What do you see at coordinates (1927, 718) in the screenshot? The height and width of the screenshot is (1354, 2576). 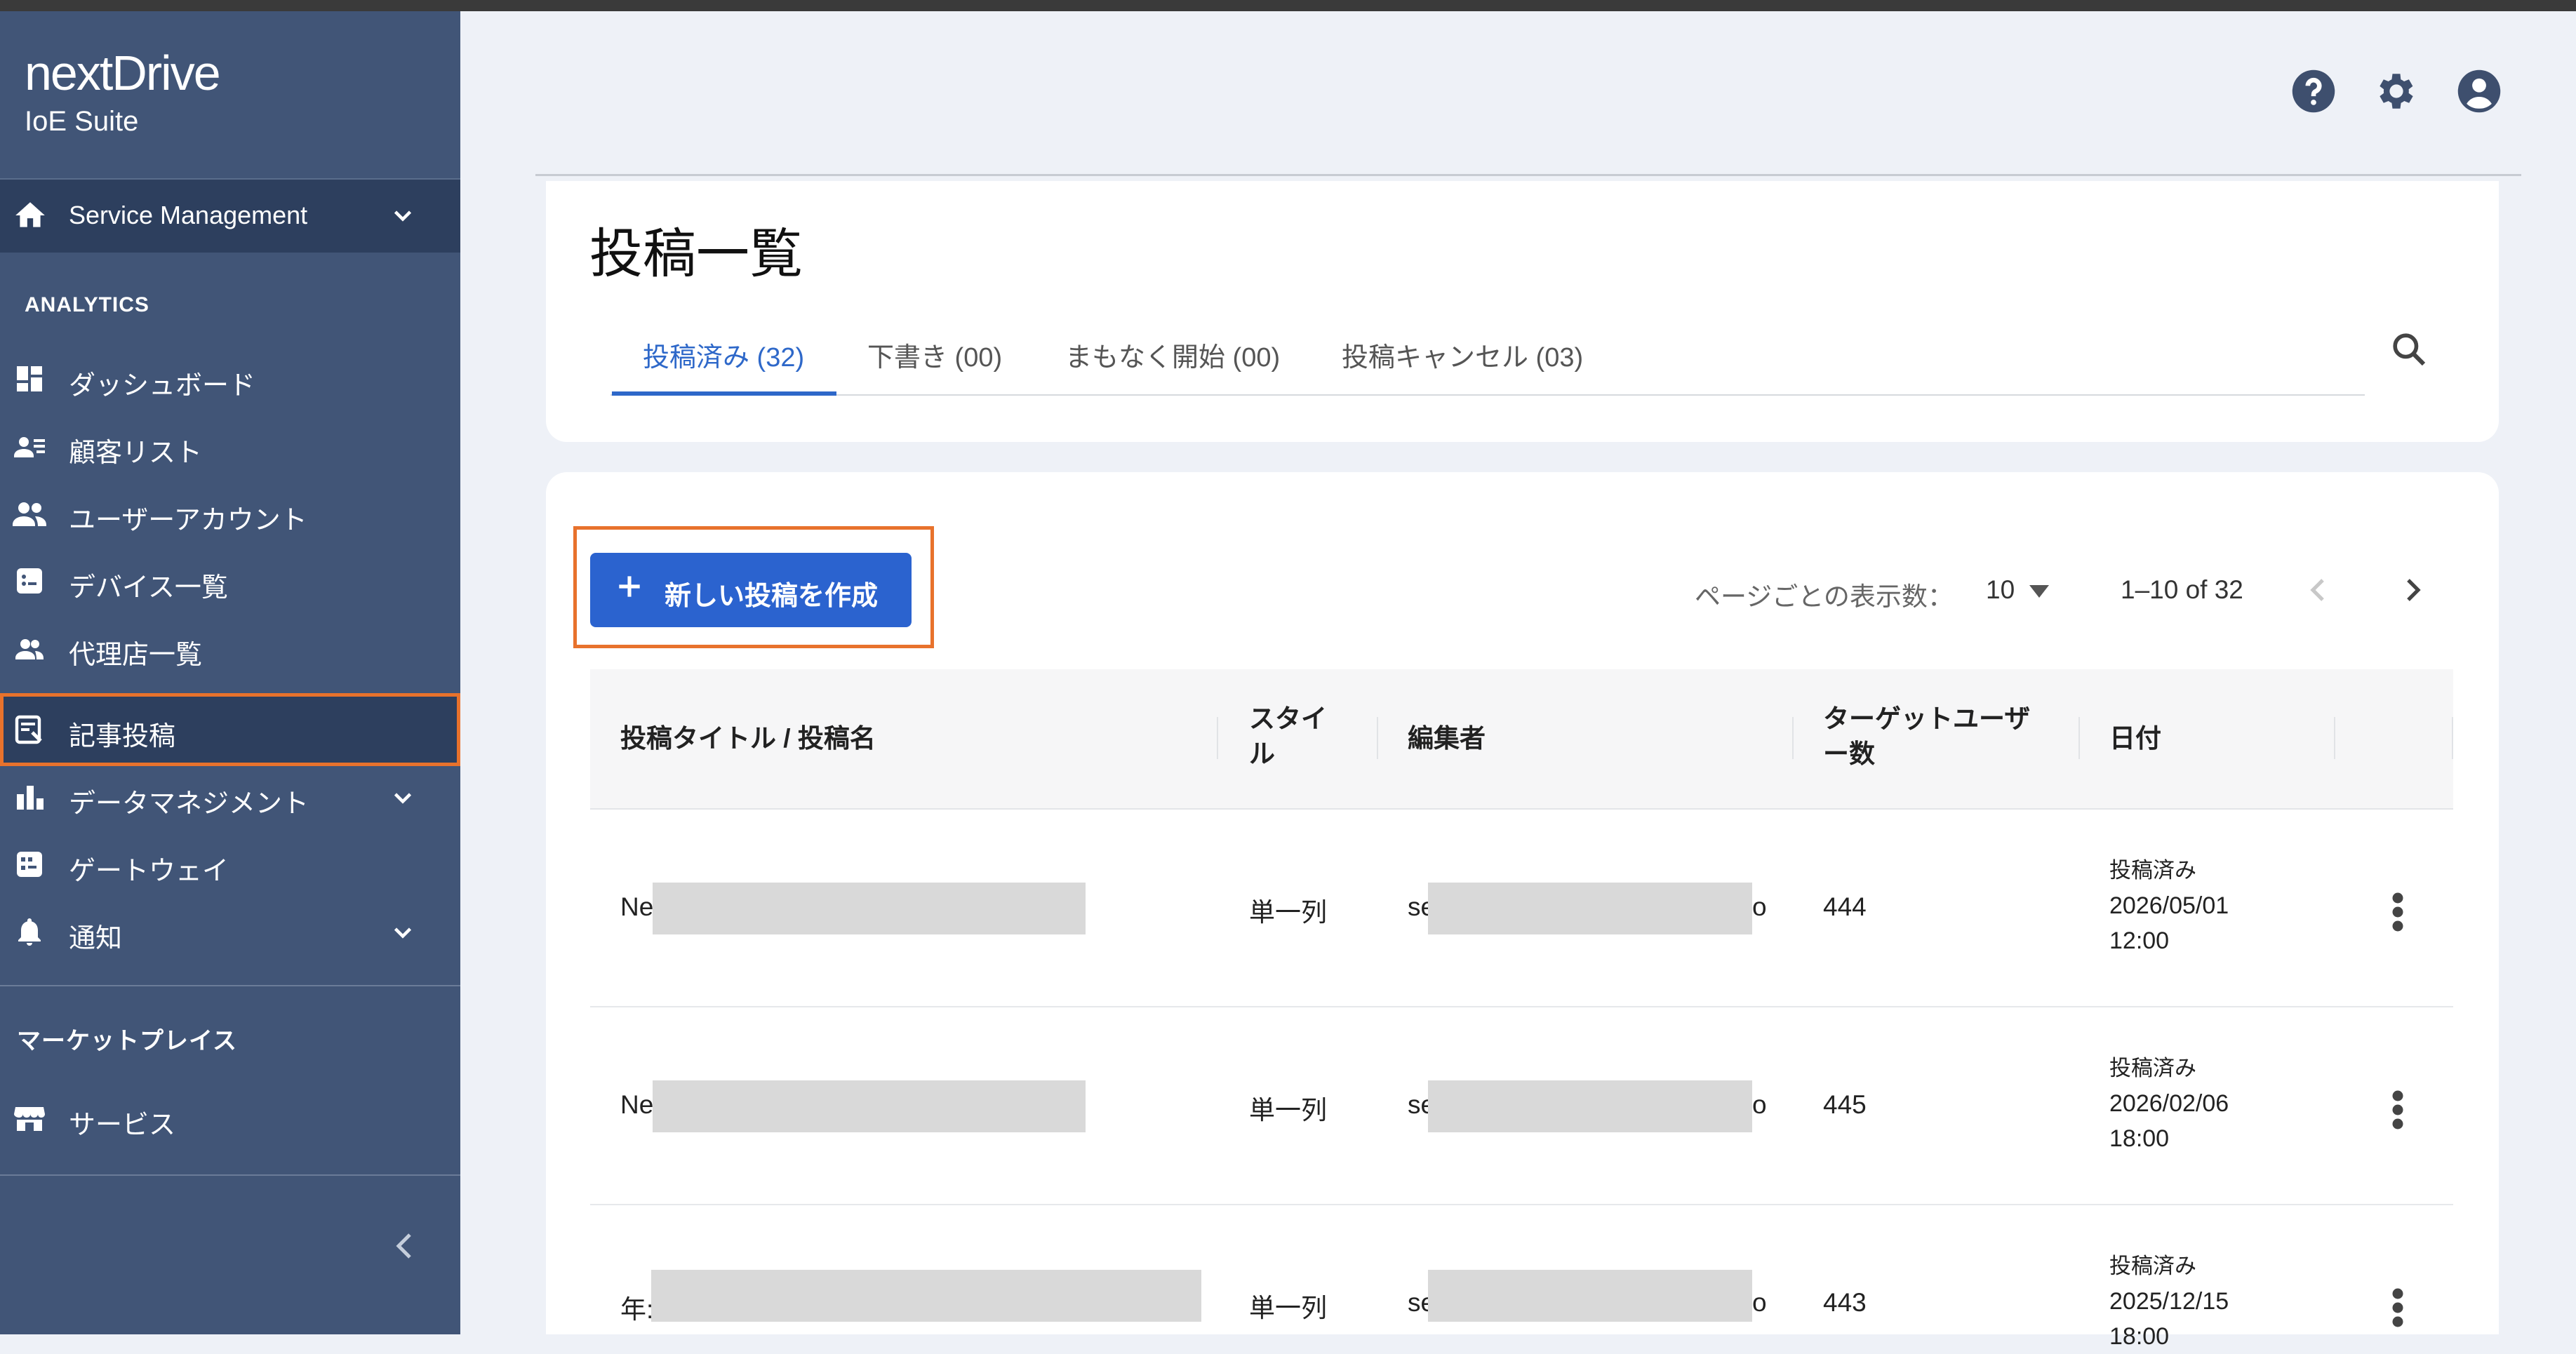 I see `column-header-target-line1: ターゲットユーザ` at bounding box center [1927, 718].